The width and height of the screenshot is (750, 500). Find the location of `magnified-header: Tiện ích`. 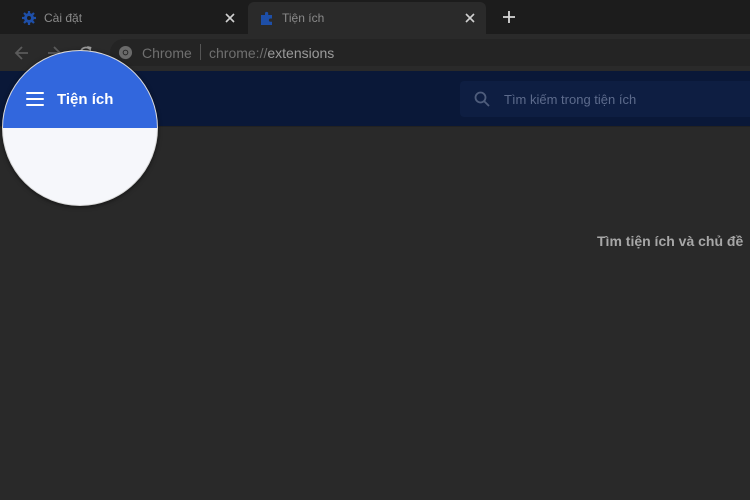

magnified-header: Tiện ích is located at coordinates (80, 89).